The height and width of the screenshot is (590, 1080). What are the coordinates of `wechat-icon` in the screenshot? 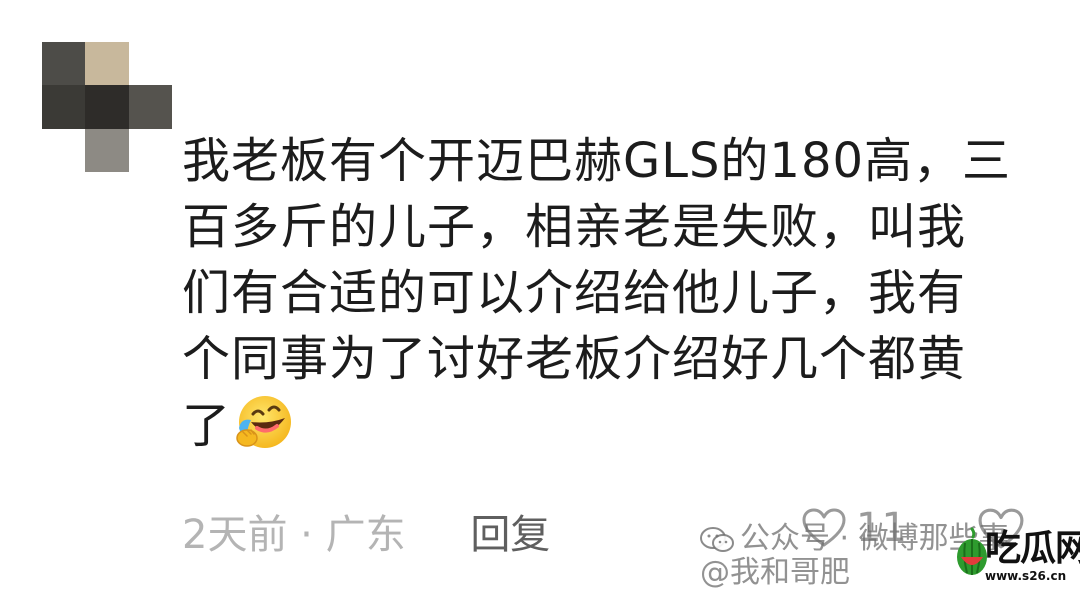 It's located at (717, 539).